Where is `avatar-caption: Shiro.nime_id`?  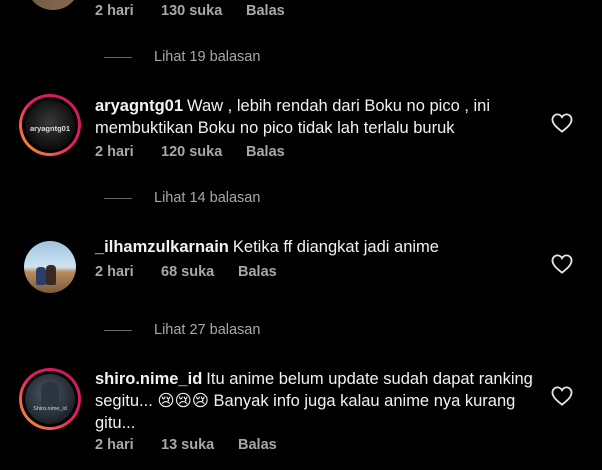
avatar-caption: Shiro.nime_id is located at coordinates (50, 409).